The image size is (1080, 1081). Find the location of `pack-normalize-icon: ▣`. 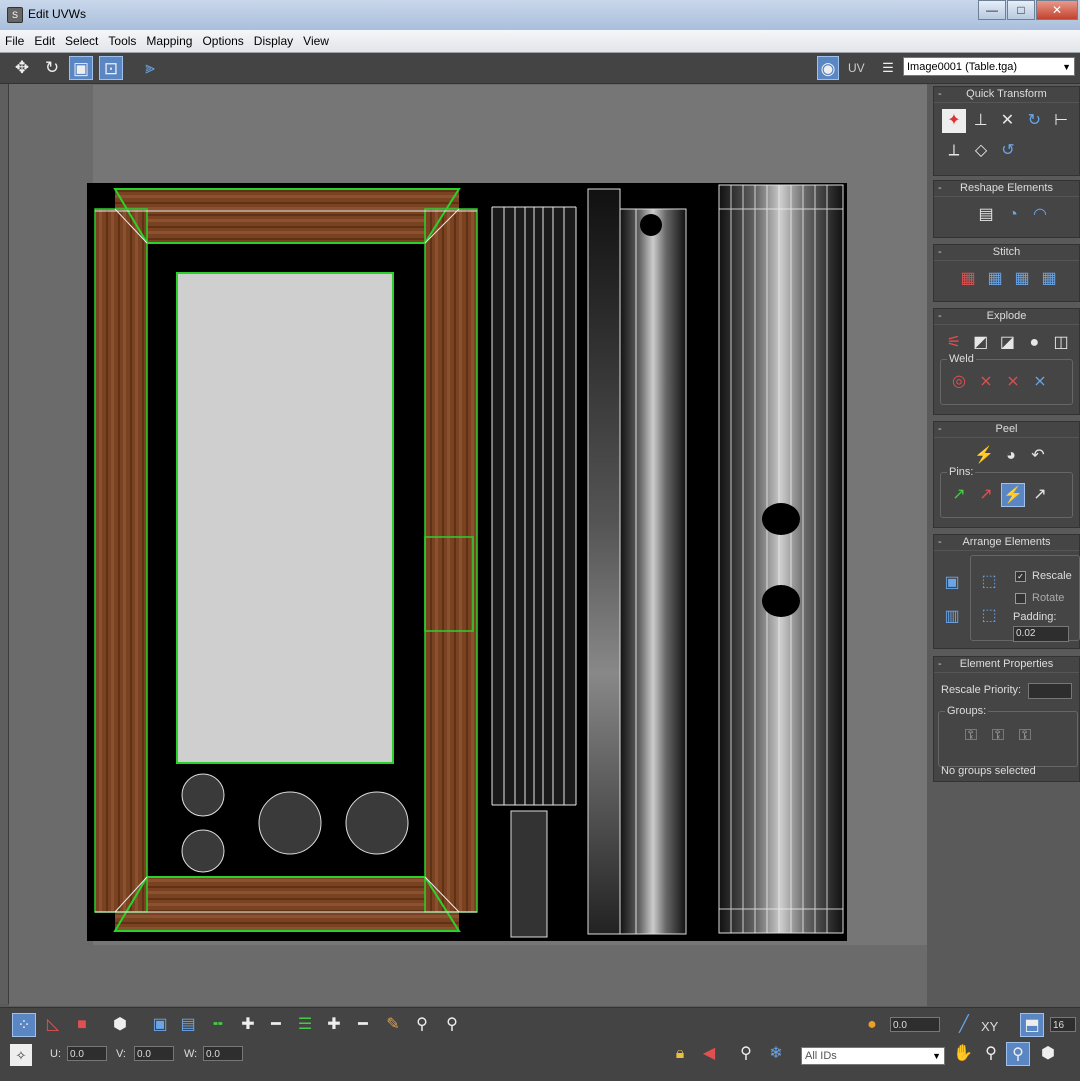

pack-normalize-icon: ▣ is located at coordinates (952, 583).